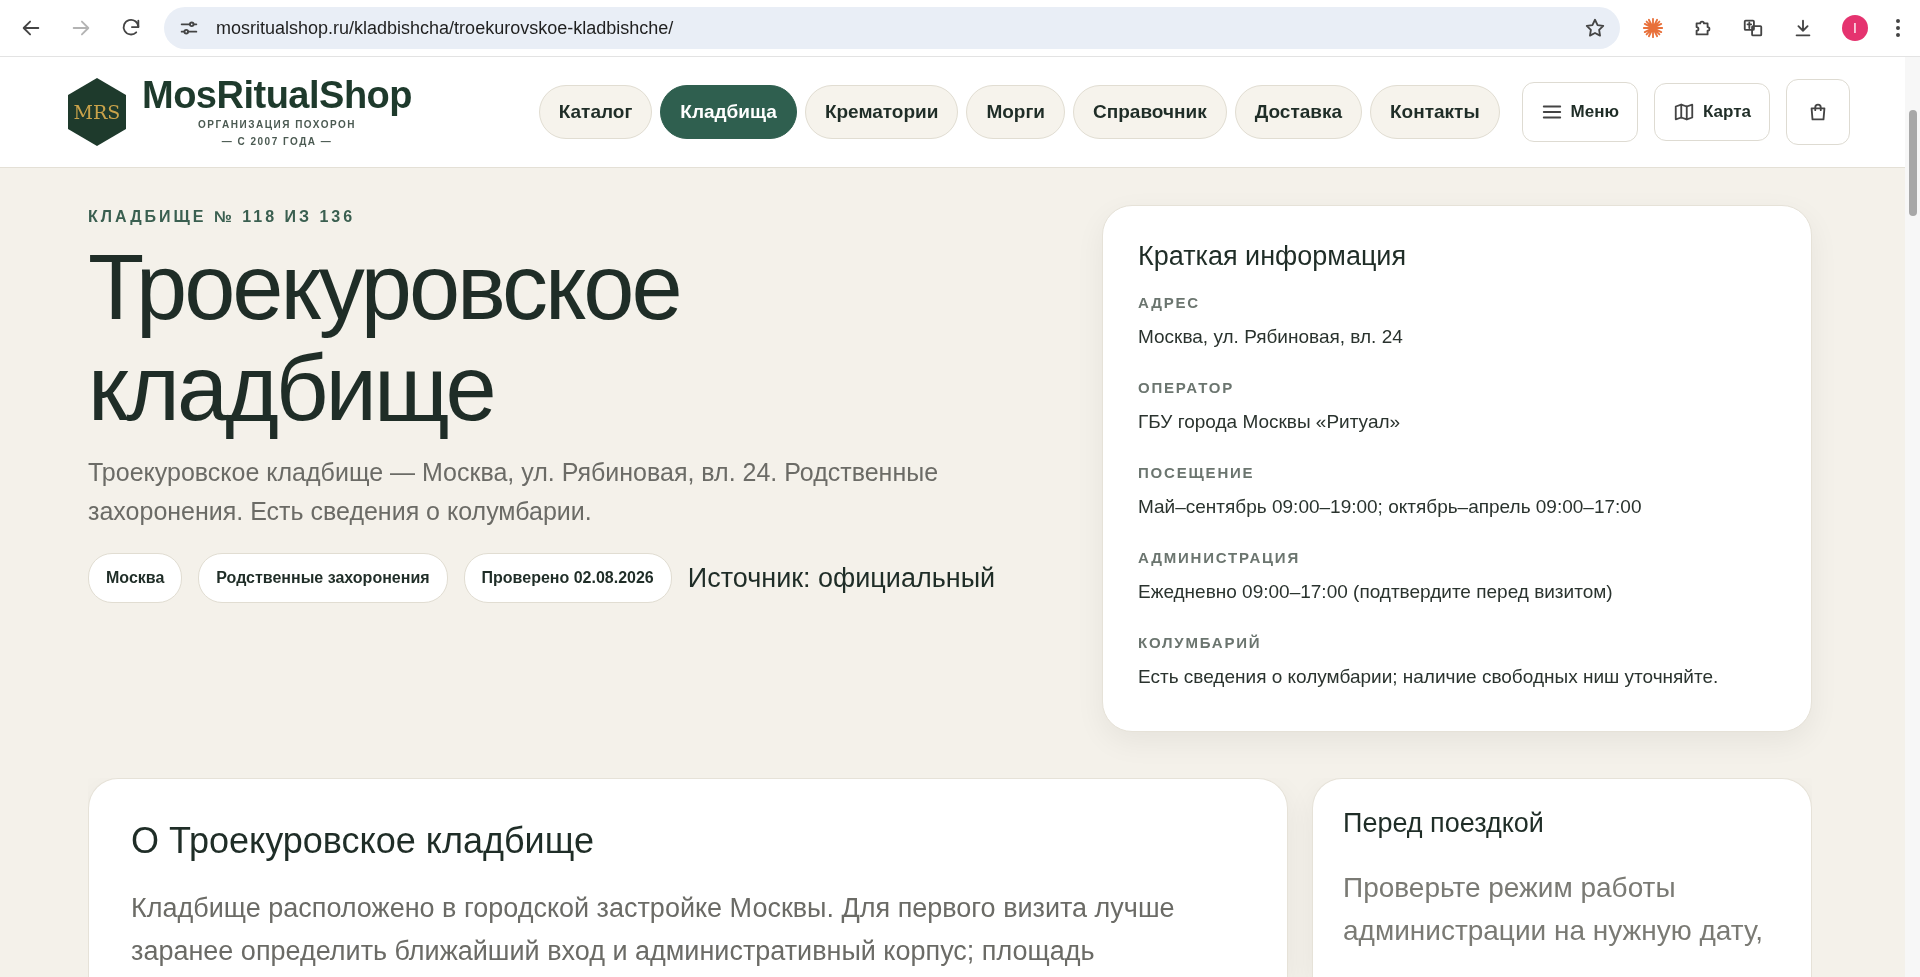 The height and width of the screenshot is (977, 1920). I want to click on url-text: mosritualshop.ru/kladbishcha/troekurovskoe-kladbishche/, so click(445, 28).